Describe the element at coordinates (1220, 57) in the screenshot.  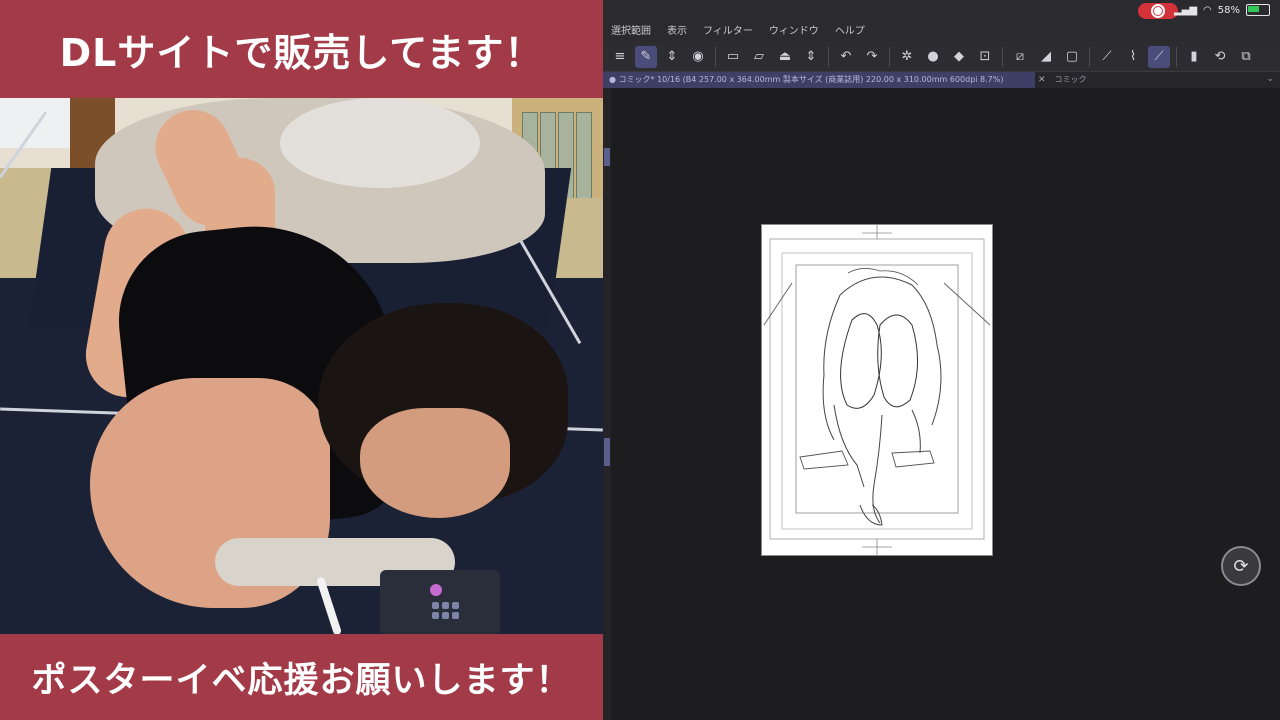
I see `share-icon: ⟲` at that location.